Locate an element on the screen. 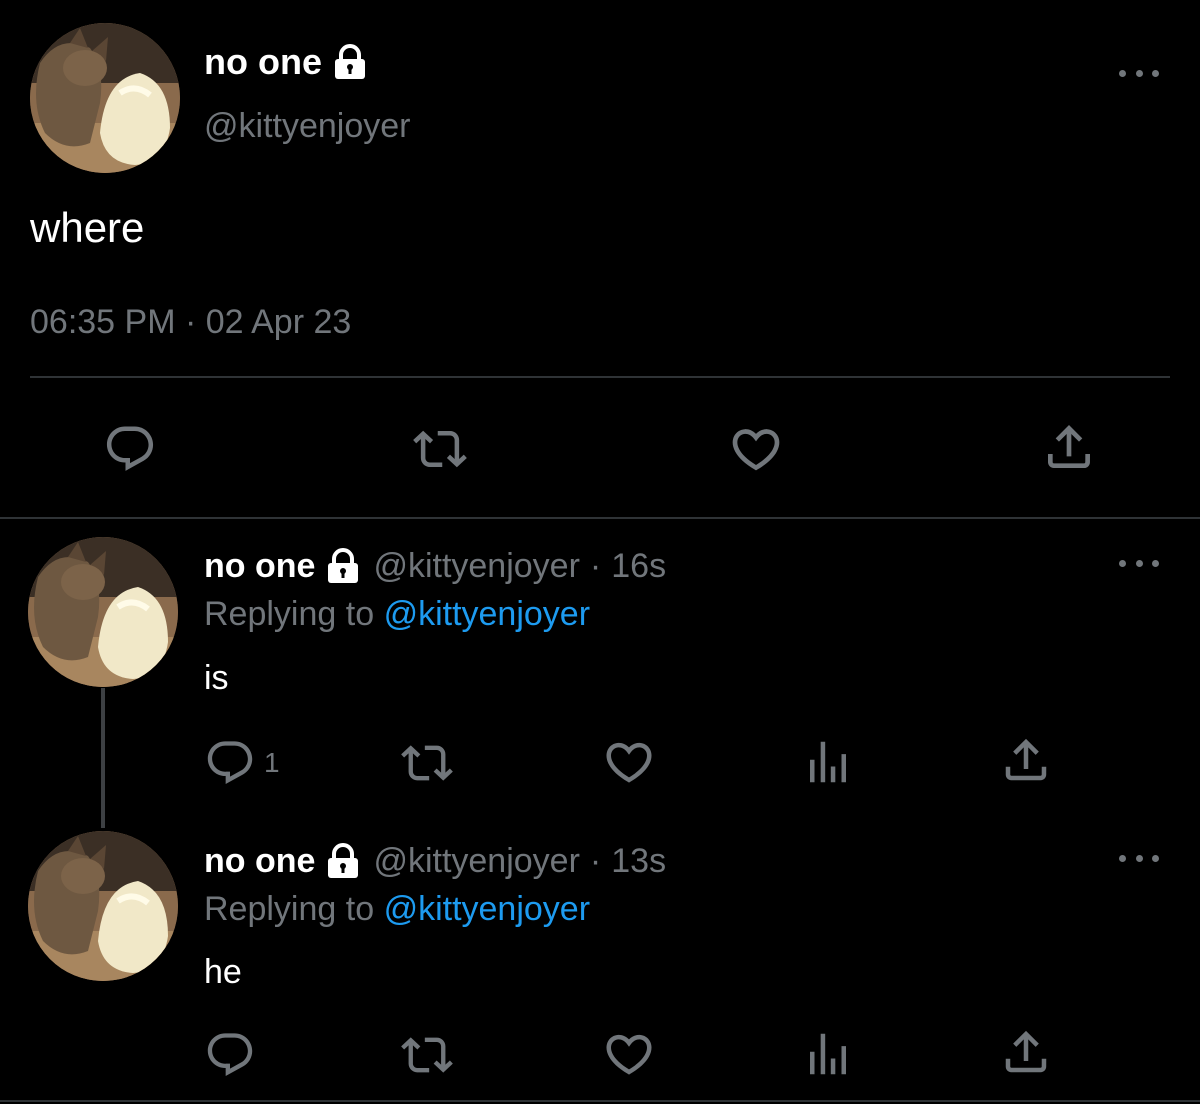 The height and width of the screenshot is (1104, 1200). thread-connector is located at coordinates (103, 758).